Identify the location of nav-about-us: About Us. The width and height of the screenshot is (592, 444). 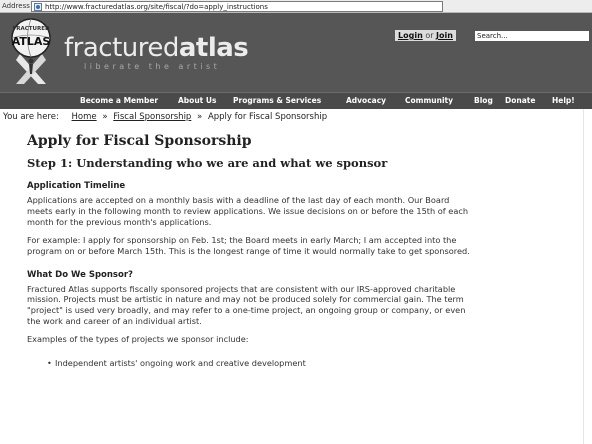
(197, 100).